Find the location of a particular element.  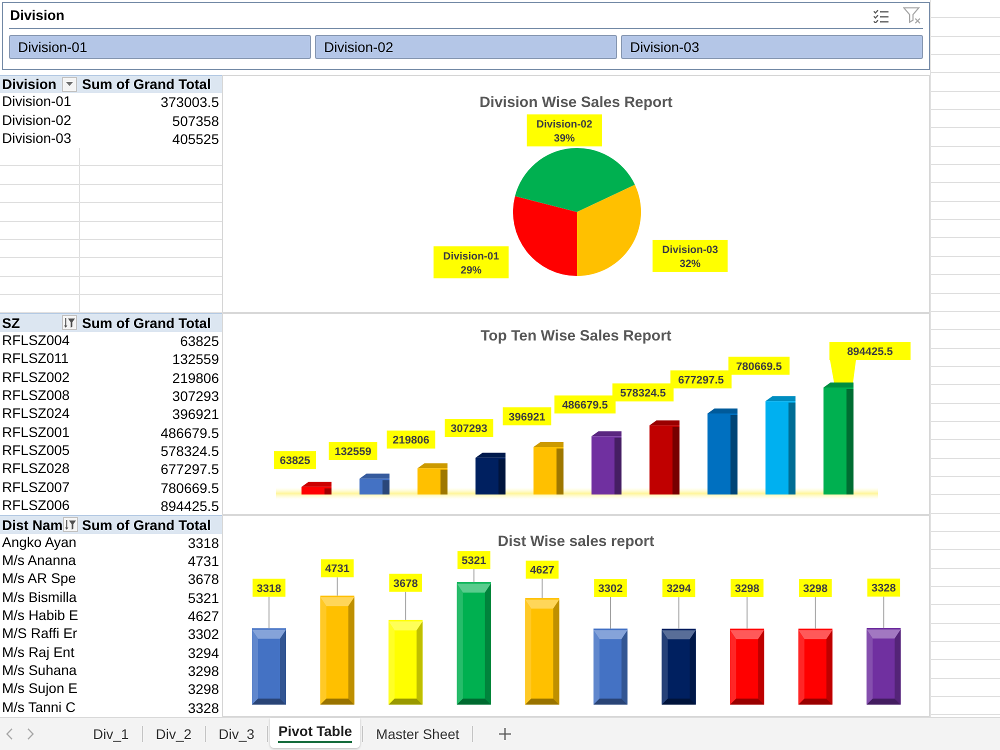

sheet-tab: Div_2 is located at coordinates (173, 734).